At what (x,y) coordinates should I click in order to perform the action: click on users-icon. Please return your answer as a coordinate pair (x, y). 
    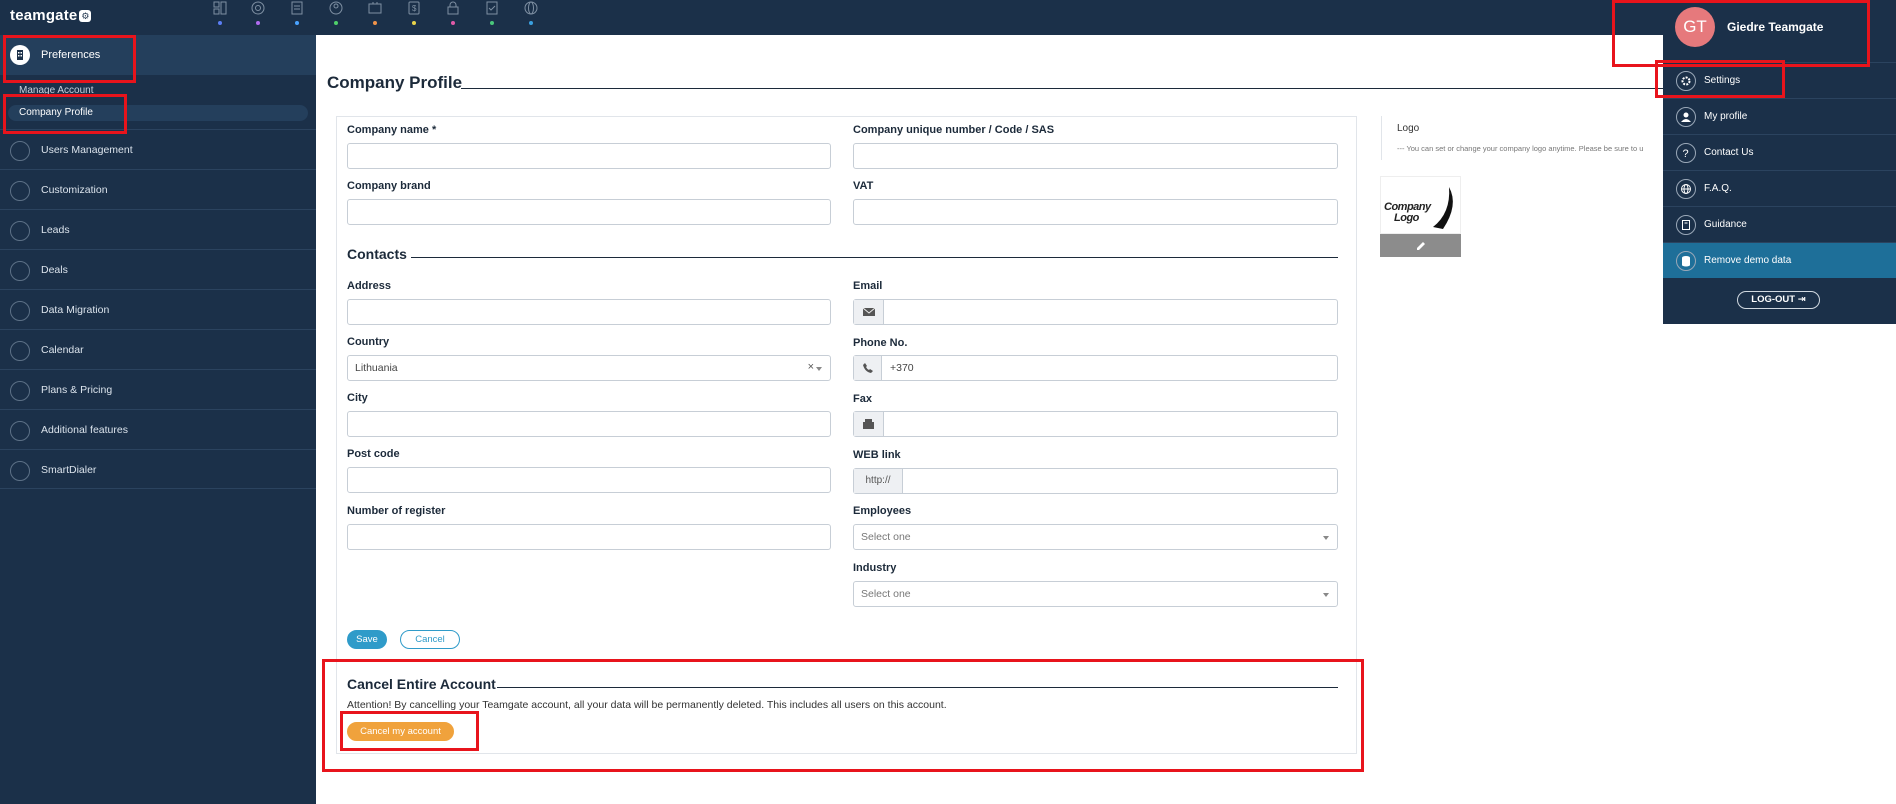
    Looking at the image, I should click on (20, 151).